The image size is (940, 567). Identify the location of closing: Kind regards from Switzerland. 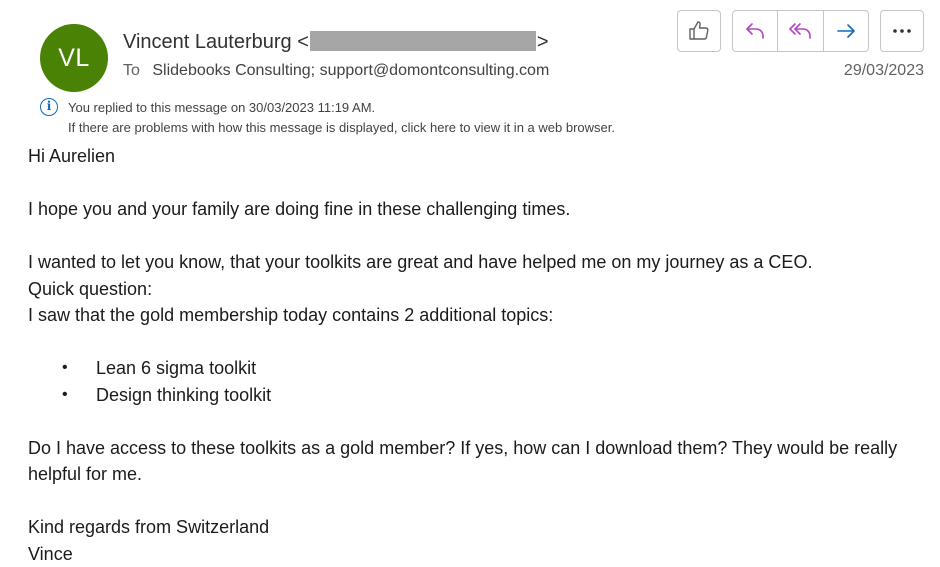
(149, 527).